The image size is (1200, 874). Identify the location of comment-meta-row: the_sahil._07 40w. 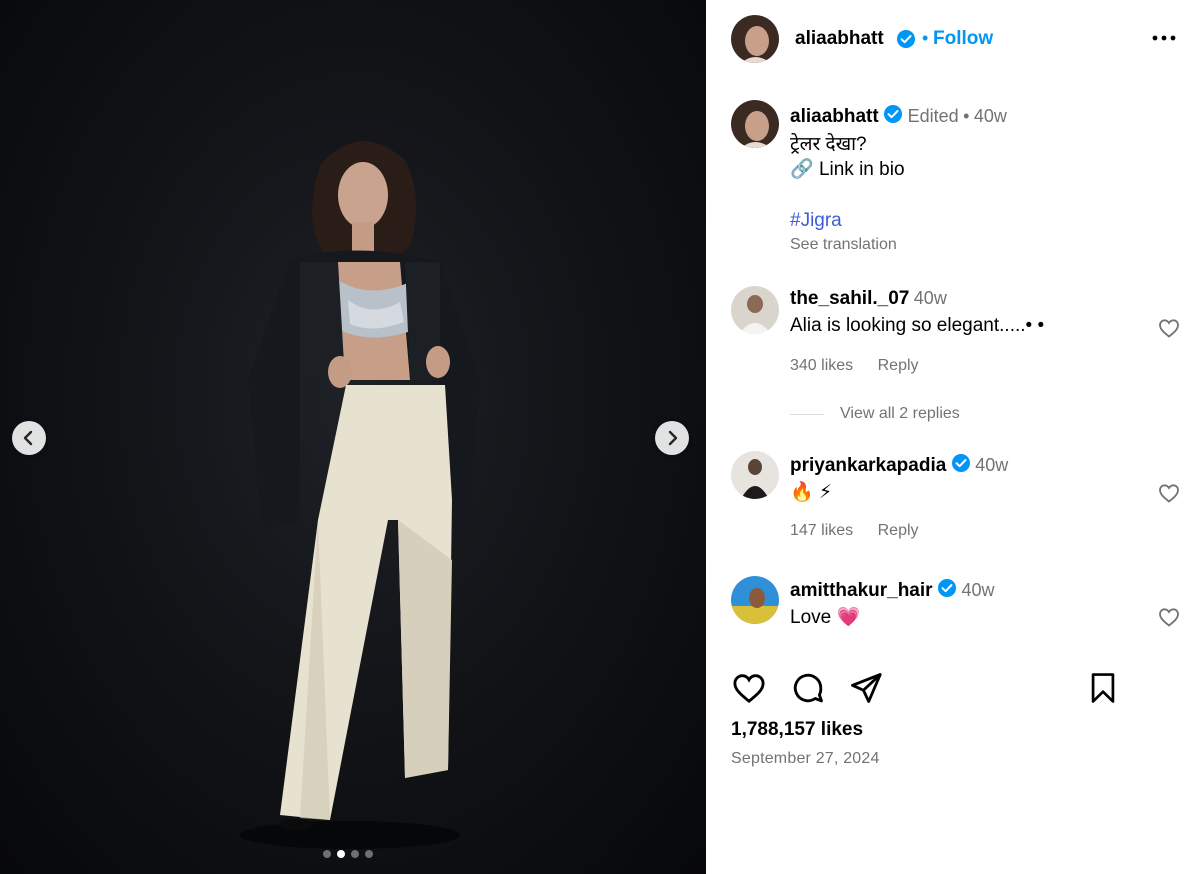
(868, 299).